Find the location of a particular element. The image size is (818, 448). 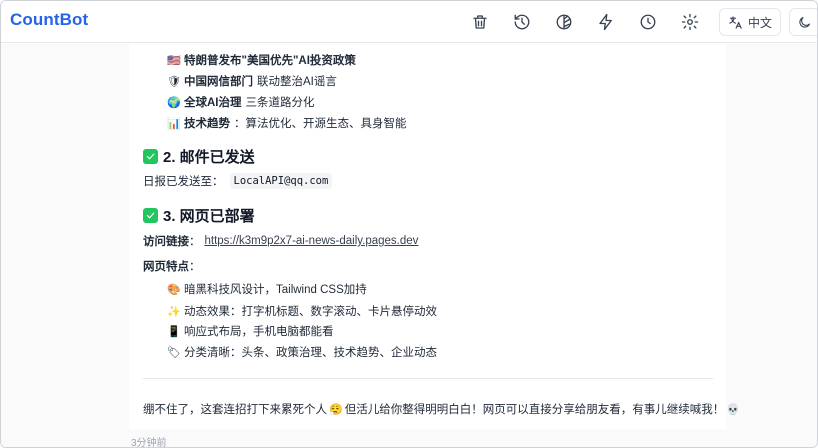

list-item: 🇺🇸 特朗普发布"美国优先"AI投资政策 is located at coordinates (263, 60).